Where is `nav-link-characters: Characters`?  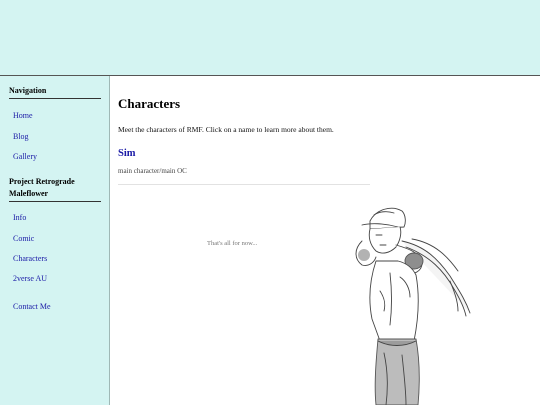 nav-link-characters: Characters is located at coordinates (30, 259).